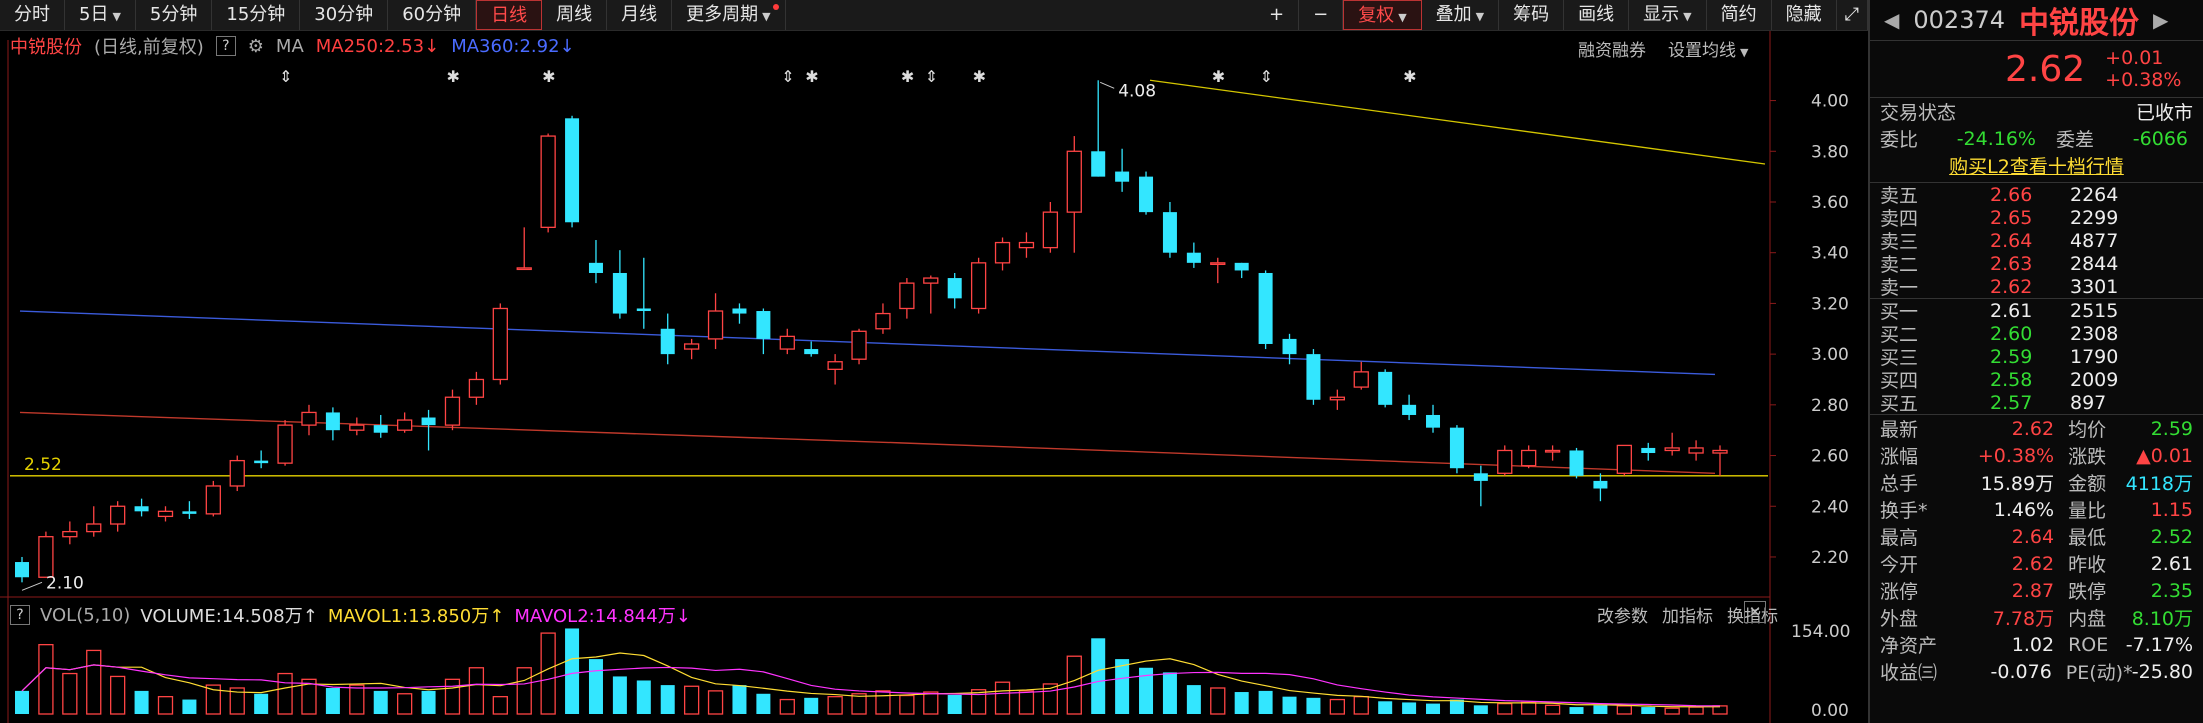  What do you see at coordinates (2036, 167) in the screenshot?
I see `l2-upgrade-link: 购买L2查看十档行情` at bounding box center [2036, 167].